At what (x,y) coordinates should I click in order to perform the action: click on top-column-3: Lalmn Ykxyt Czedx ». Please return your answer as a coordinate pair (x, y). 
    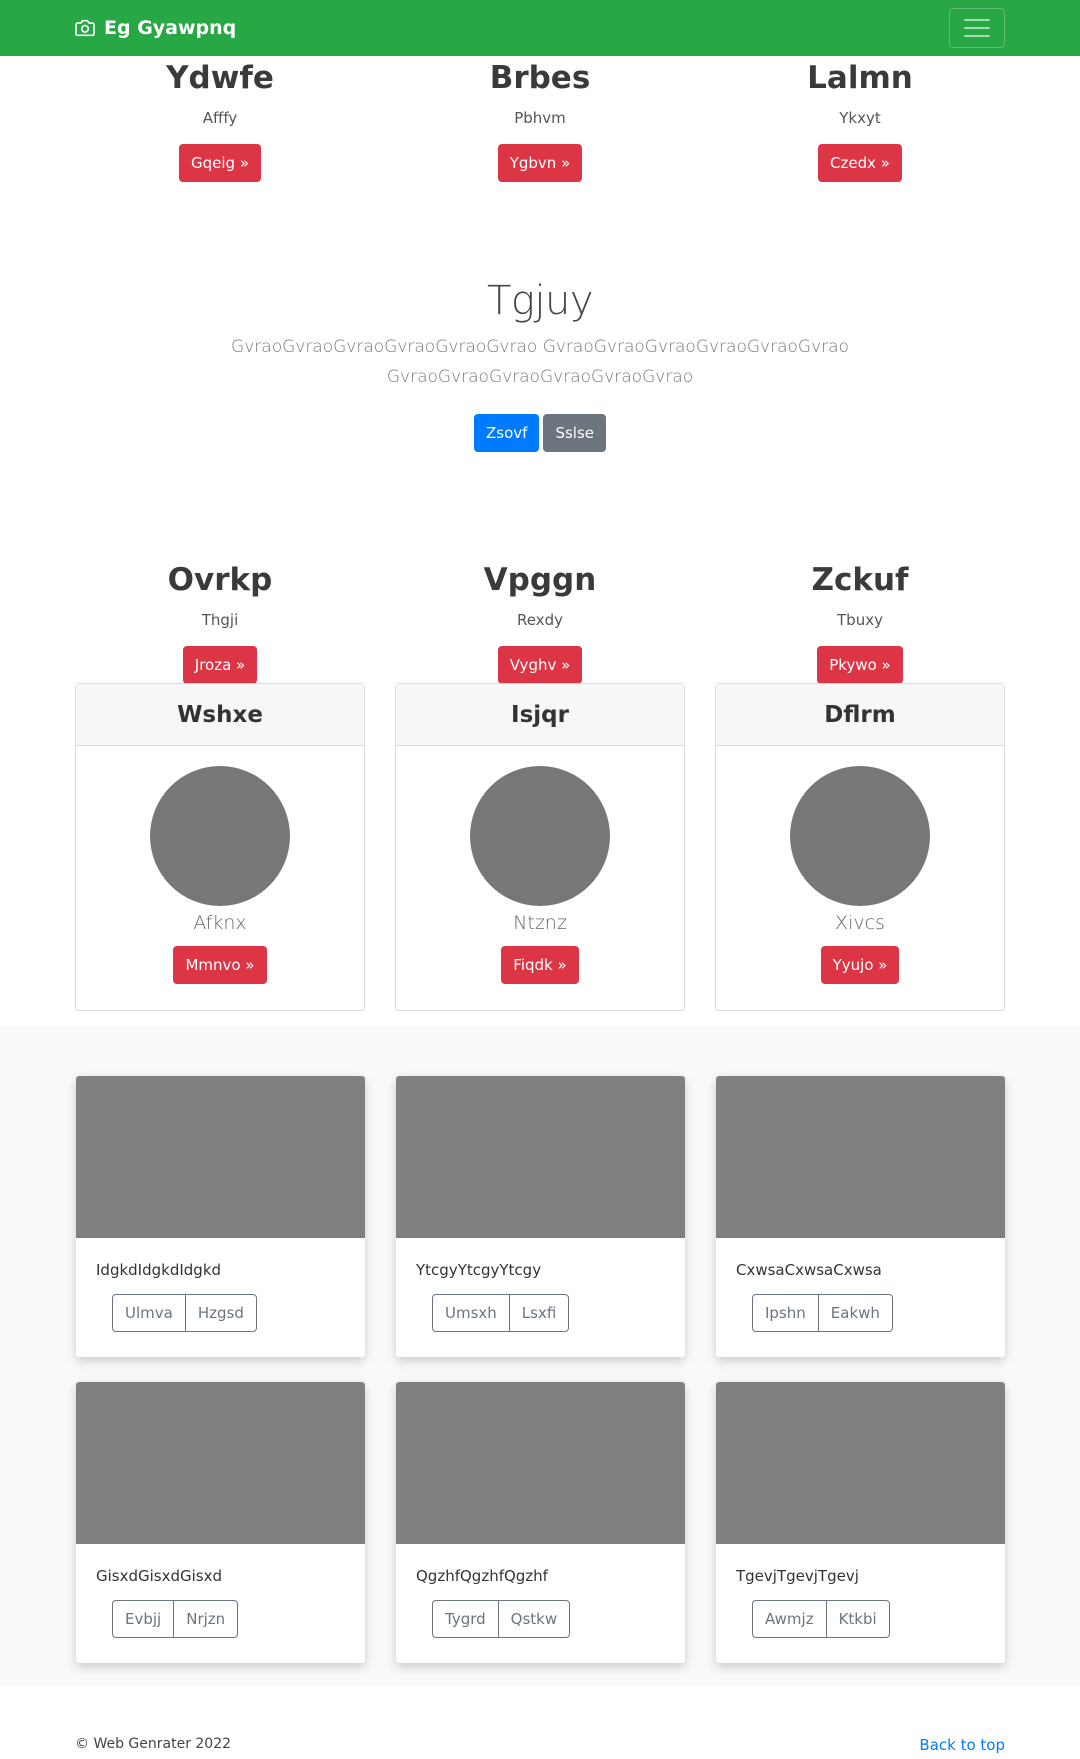
    Looking at the image, I should click on (860, 122).